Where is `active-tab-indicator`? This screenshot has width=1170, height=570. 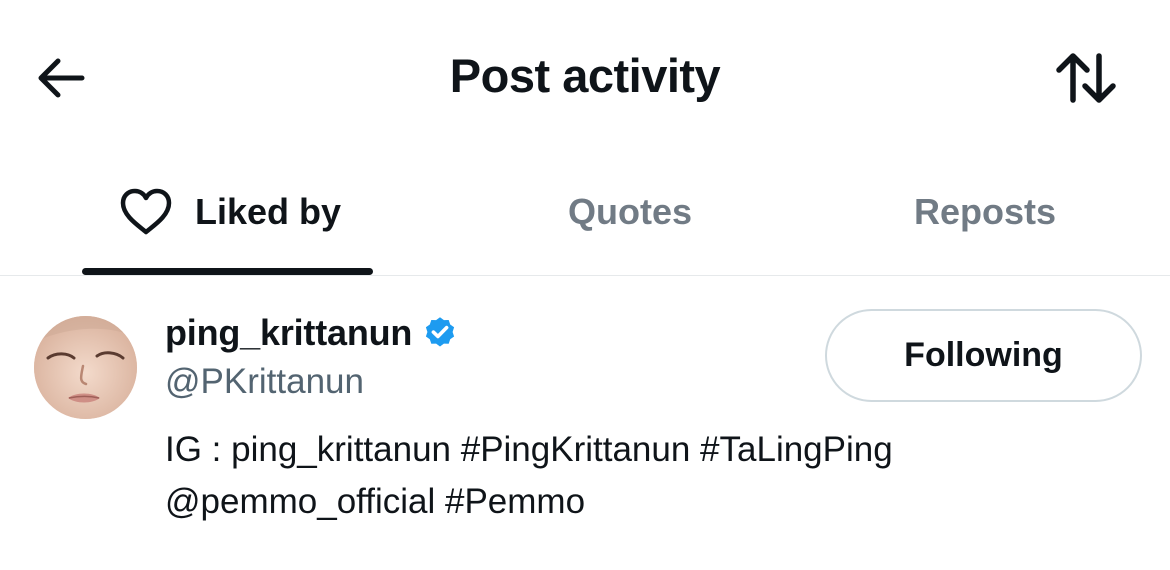
active-tab-indicator is located at coordinates (227, 271).